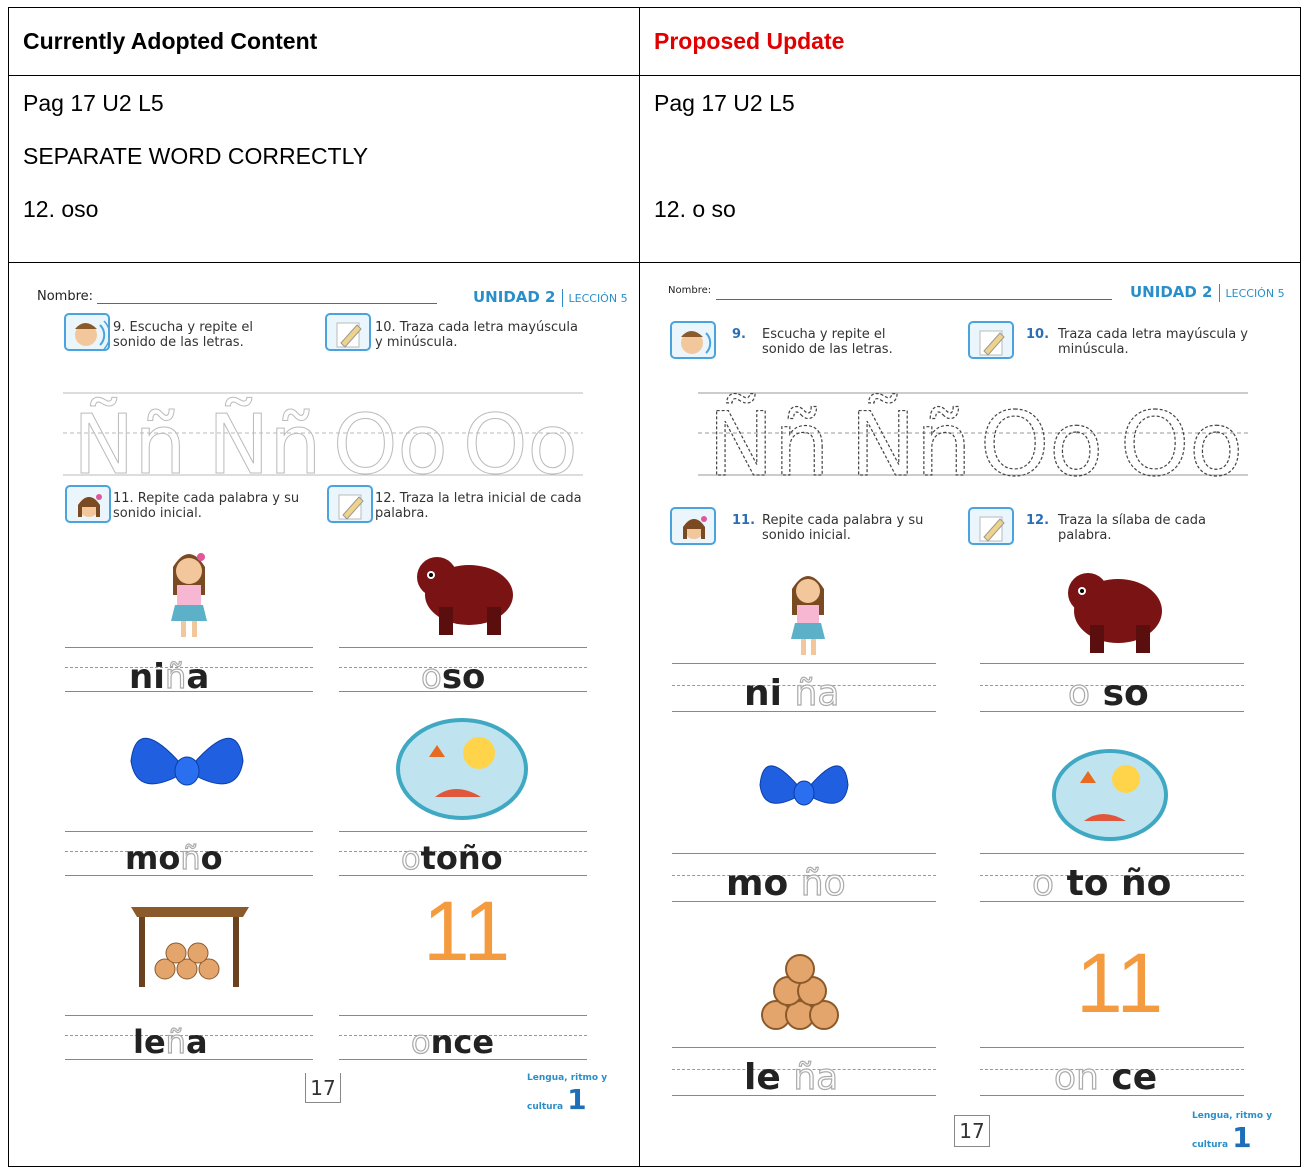 This screenshot has height=1167, width=1302. I want to click on word-mono: moño, so click(174, 857).